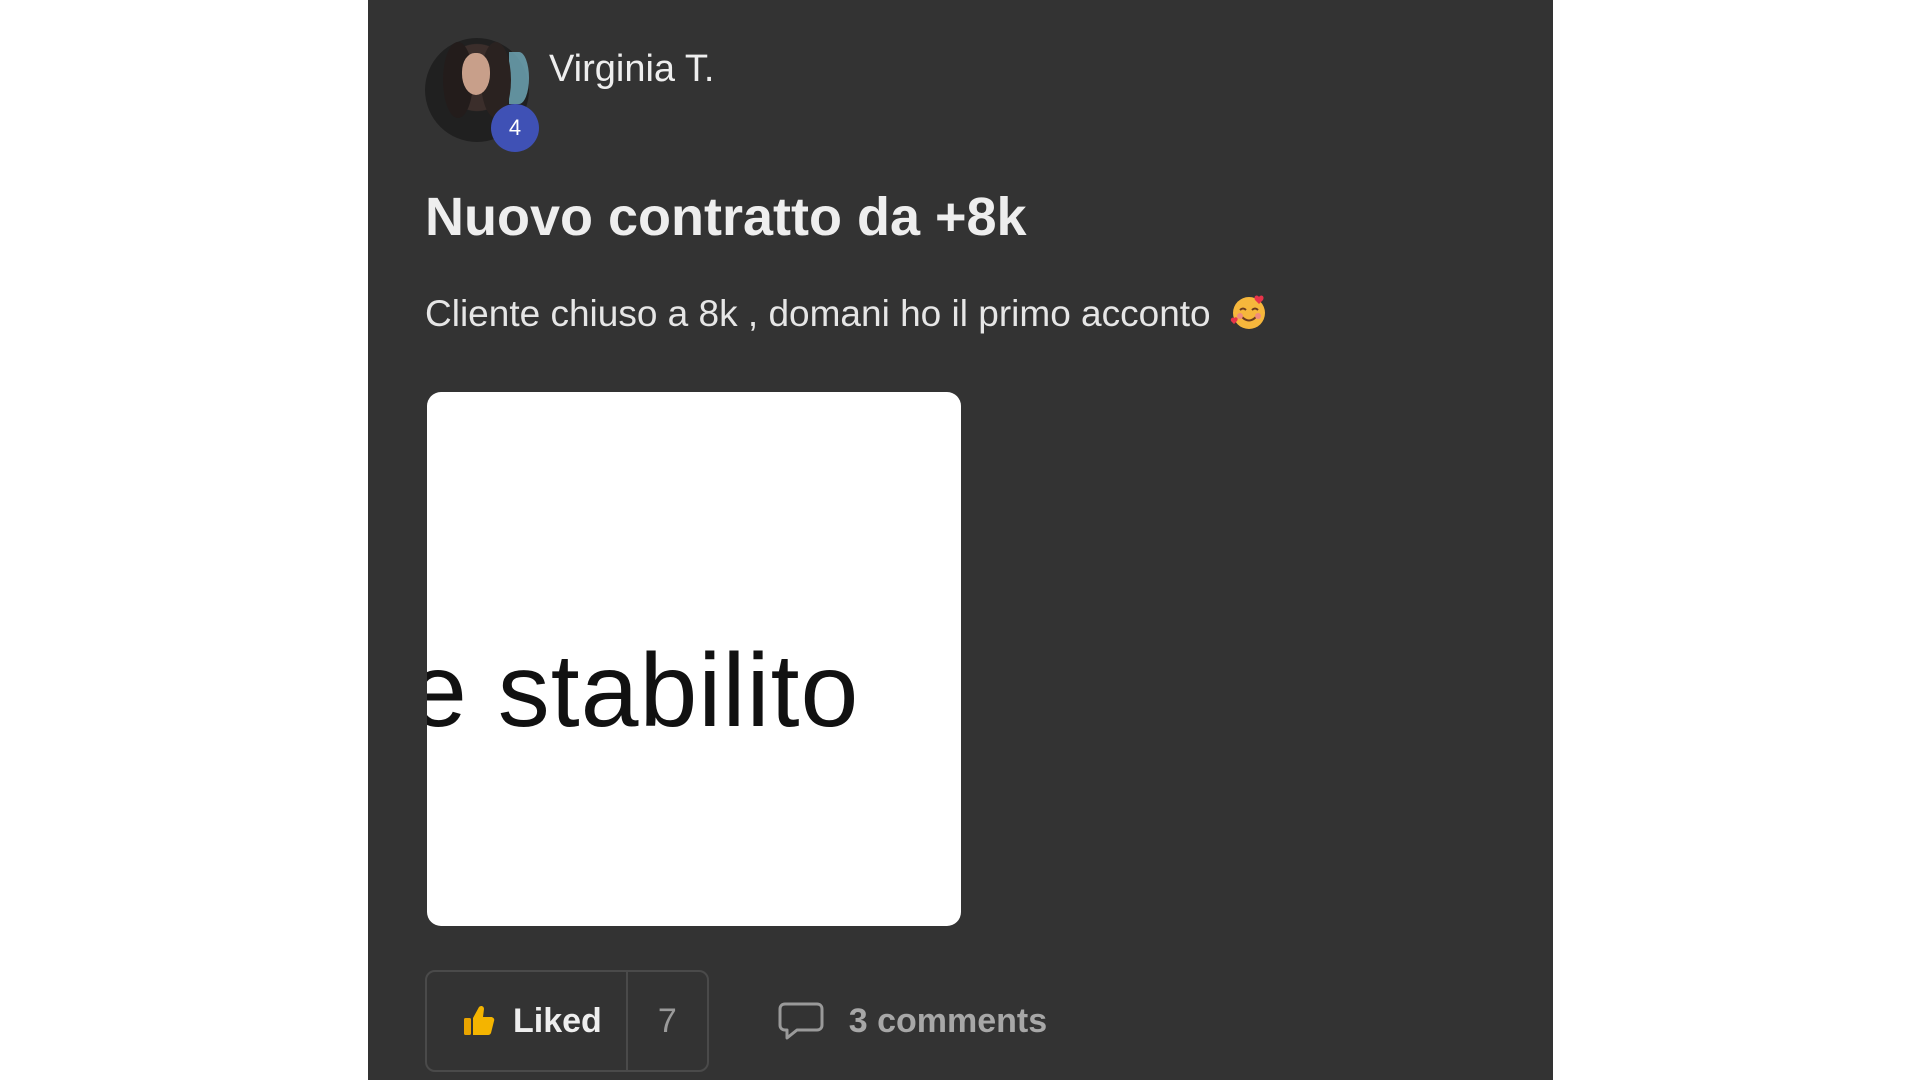 The image size is (1920, 1080). I want to click on avatar-background, so click(519, 78).